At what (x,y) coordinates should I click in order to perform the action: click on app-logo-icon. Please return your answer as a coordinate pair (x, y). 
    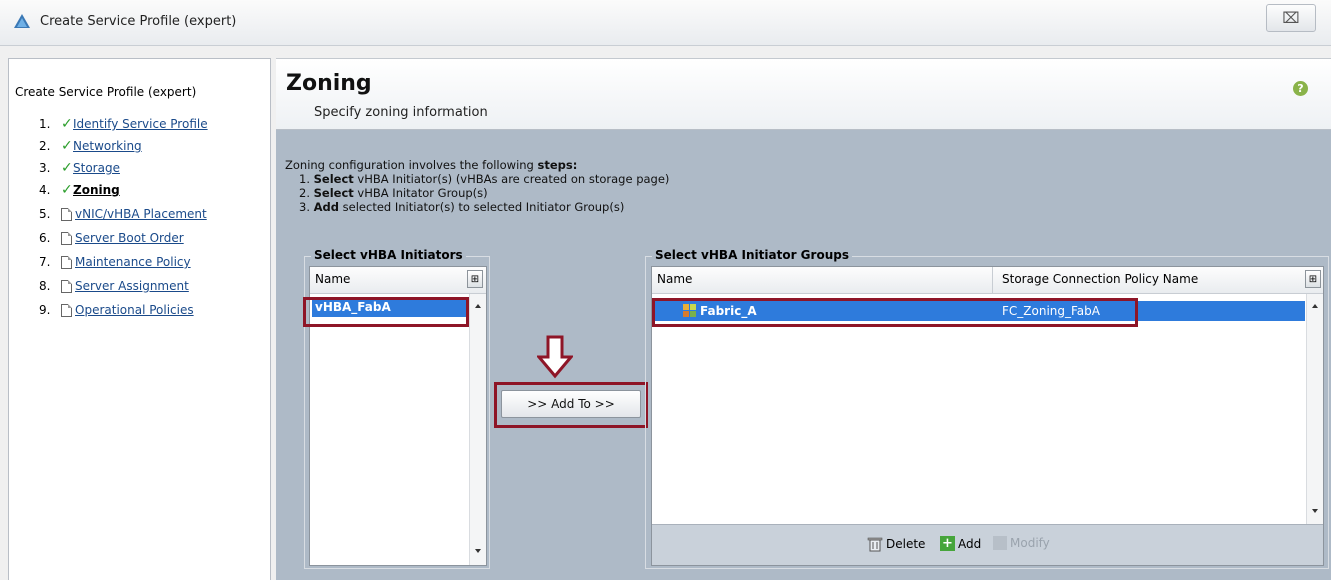
    Looking at the image, I should click on (22, 21).